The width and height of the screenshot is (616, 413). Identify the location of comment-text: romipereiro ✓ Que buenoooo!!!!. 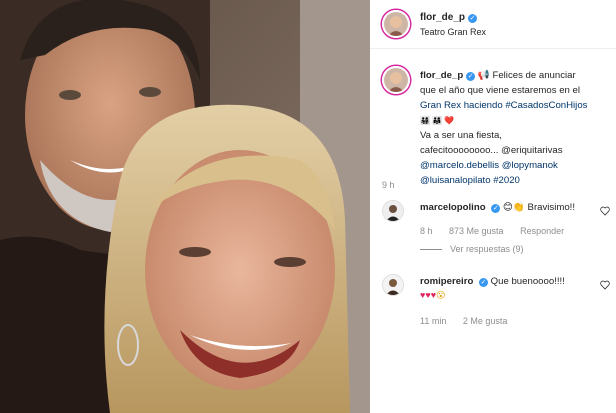
(492, 281).